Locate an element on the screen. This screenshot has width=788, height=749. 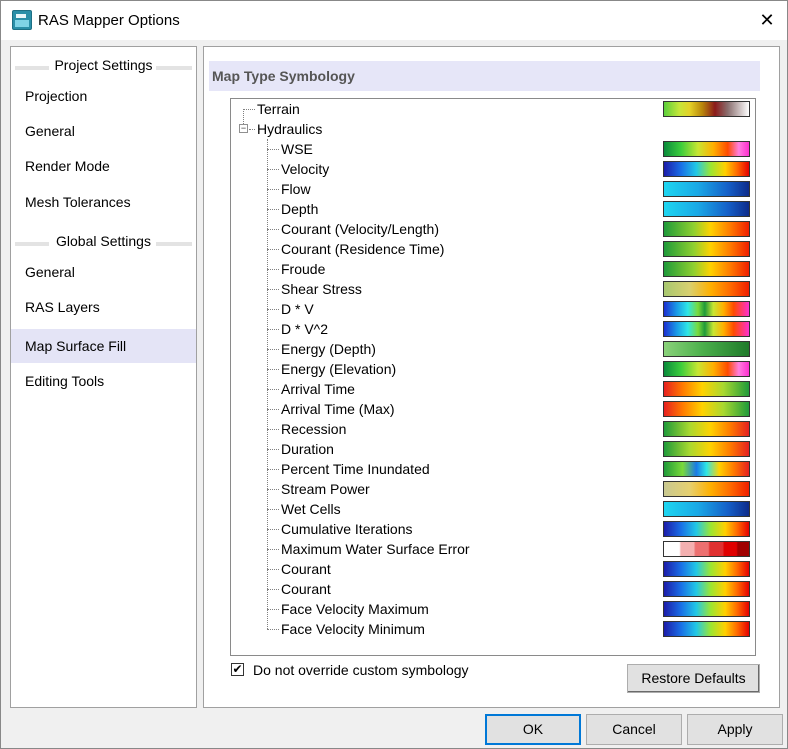
terrain-color-ramp is located at coordinates (706, 109).